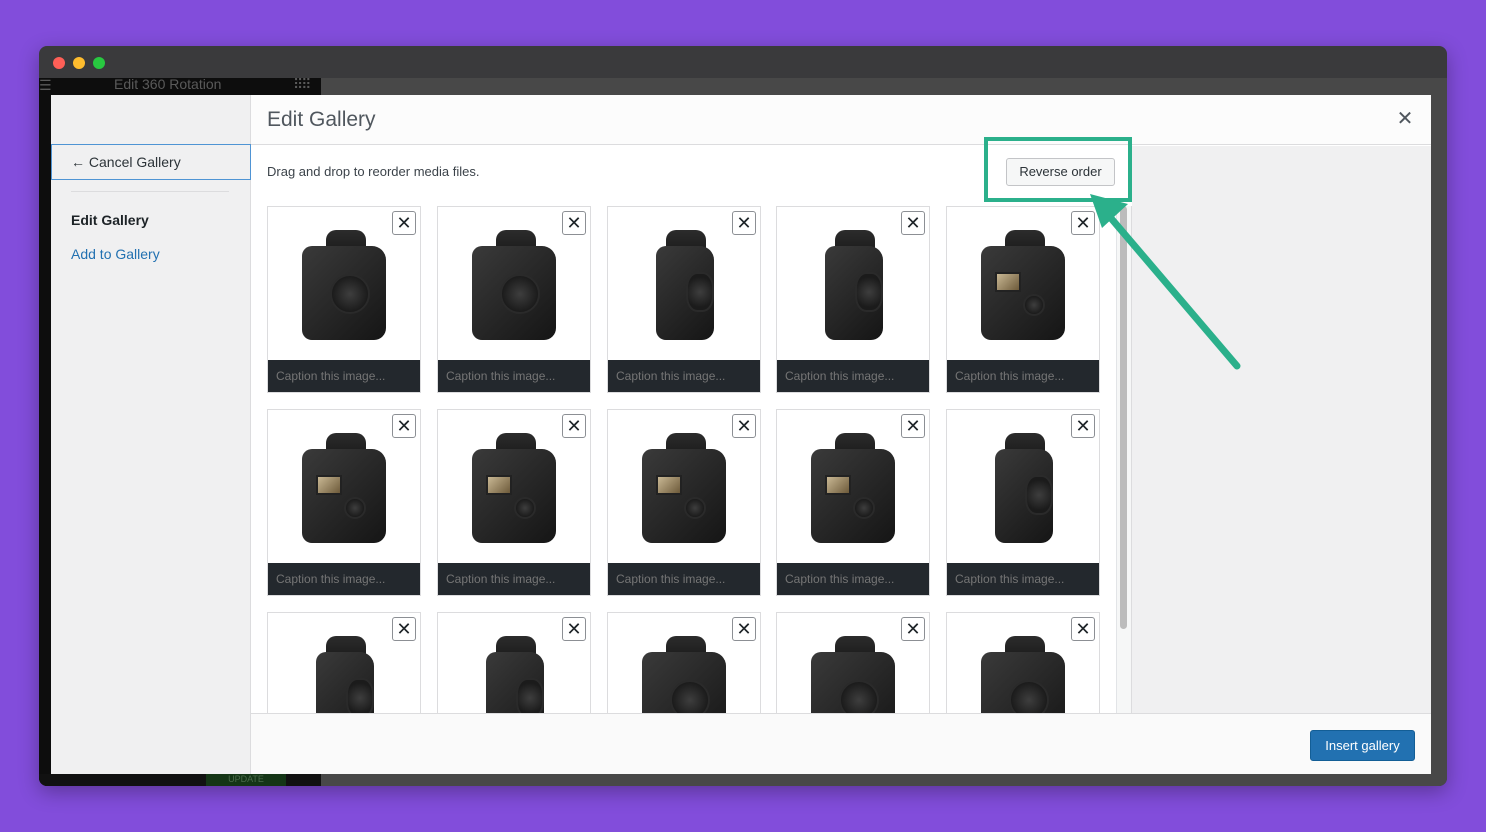 Image resolution: width=1486 pixels, height=832 pixels. Describe the element at coordinates (79, 63) in the screenshot. I see `window-minimize-button` at that location.